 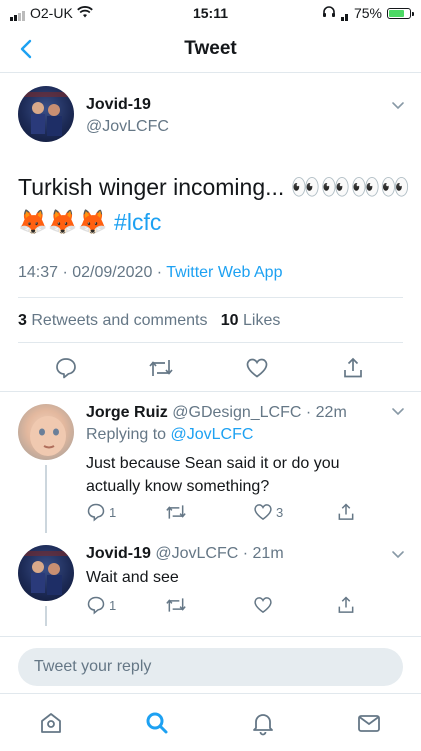 I want to click on replying-handle-link: @JovLCFC, so click(x=212, y=434).